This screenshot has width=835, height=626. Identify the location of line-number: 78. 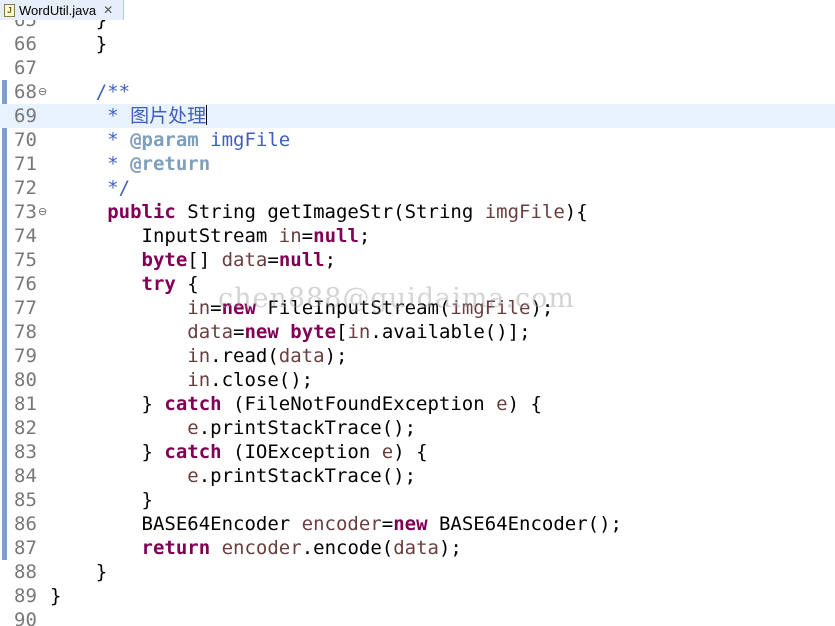
(25, 332).